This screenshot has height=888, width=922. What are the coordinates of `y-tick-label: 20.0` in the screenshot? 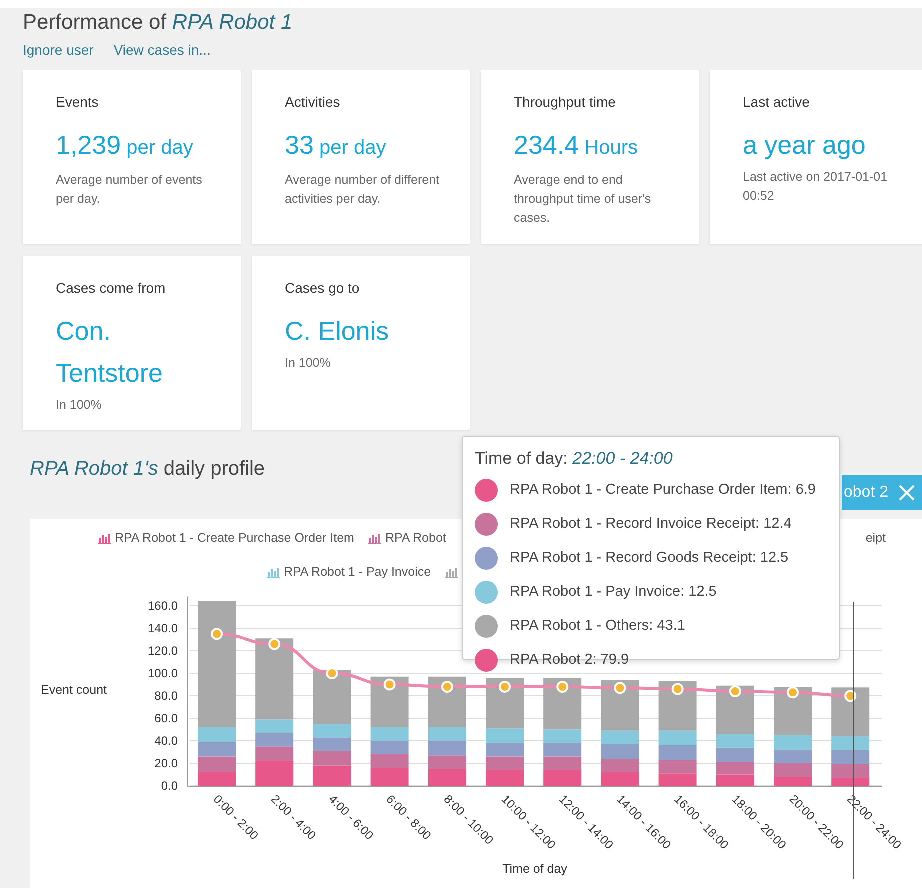 It's located at (166, 763).